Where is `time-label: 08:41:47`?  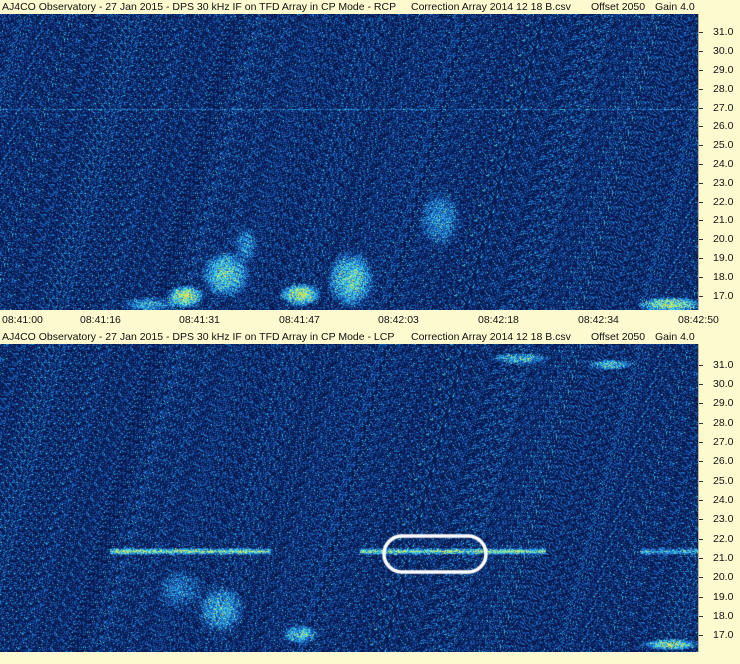
time-label: 08:41:47 is located at coordinates (299, 320).